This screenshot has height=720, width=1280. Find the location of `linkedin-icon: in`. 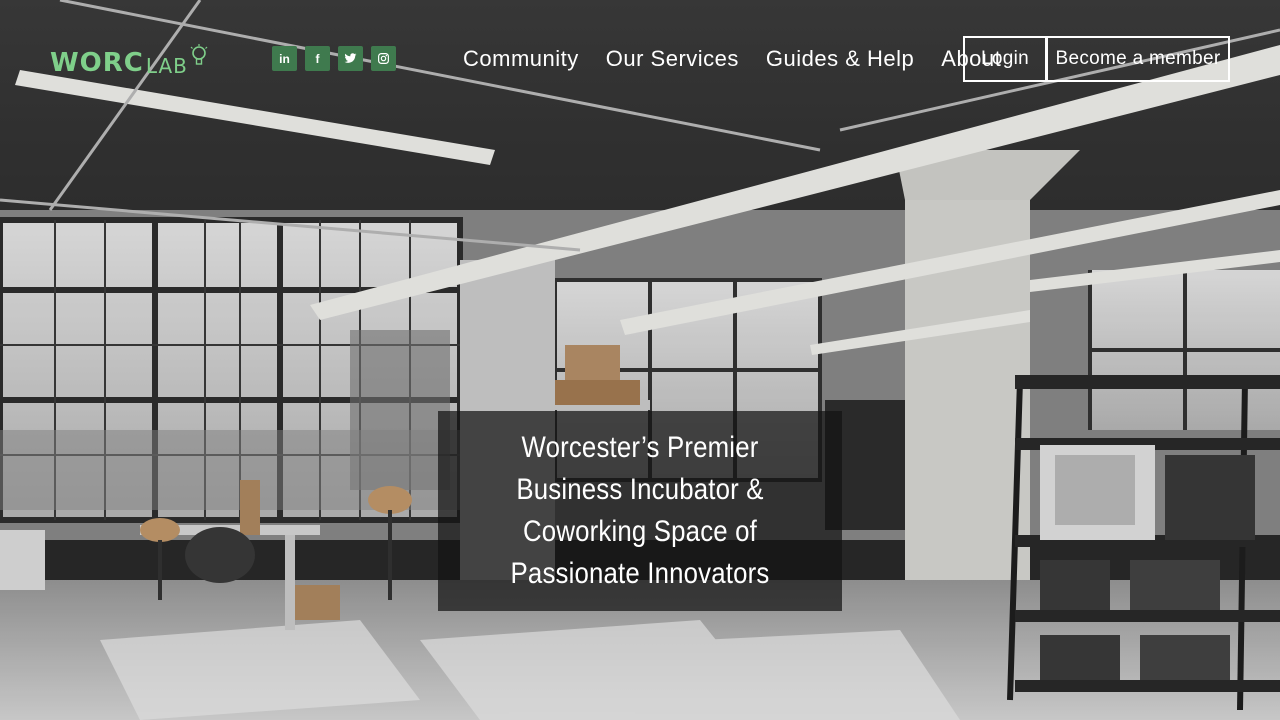

linkedin-icon: in is located at coordinates (284, 58).